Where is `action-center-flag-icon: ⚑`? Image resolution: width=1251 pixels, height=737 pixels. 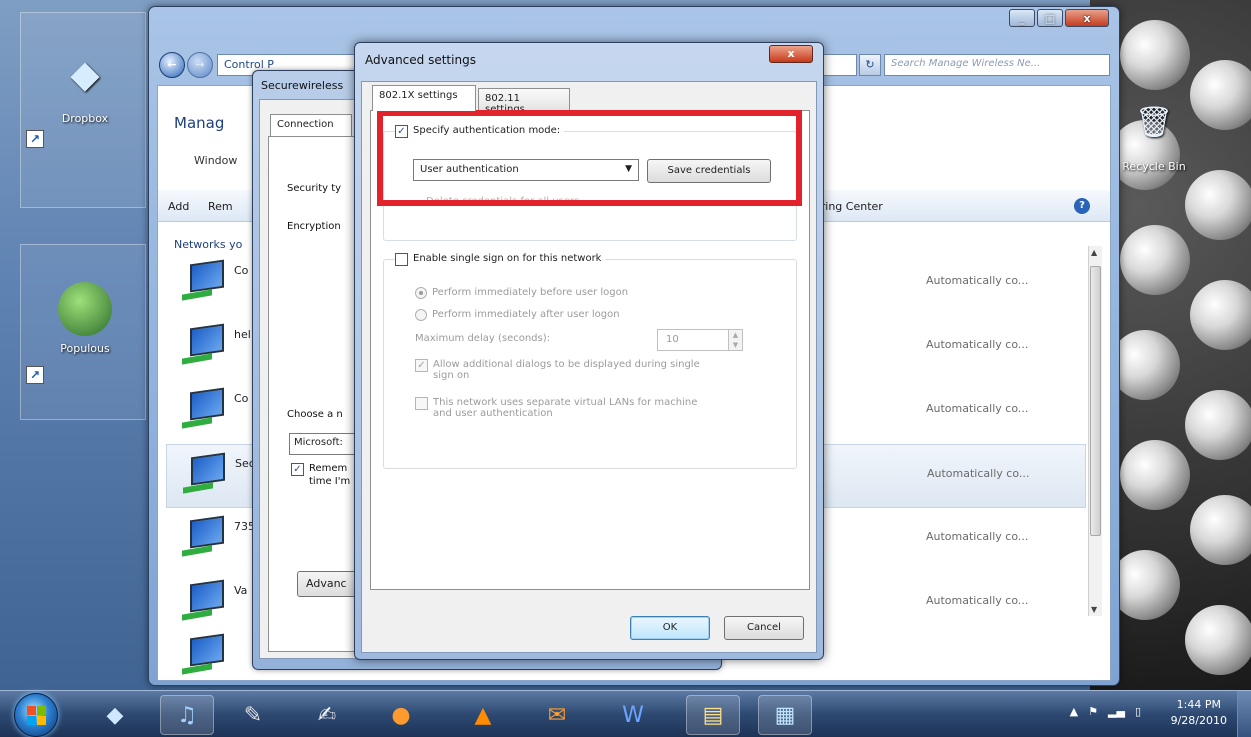
action-center-flag-icon: ⚑ is located at coordinates (1093, 711).